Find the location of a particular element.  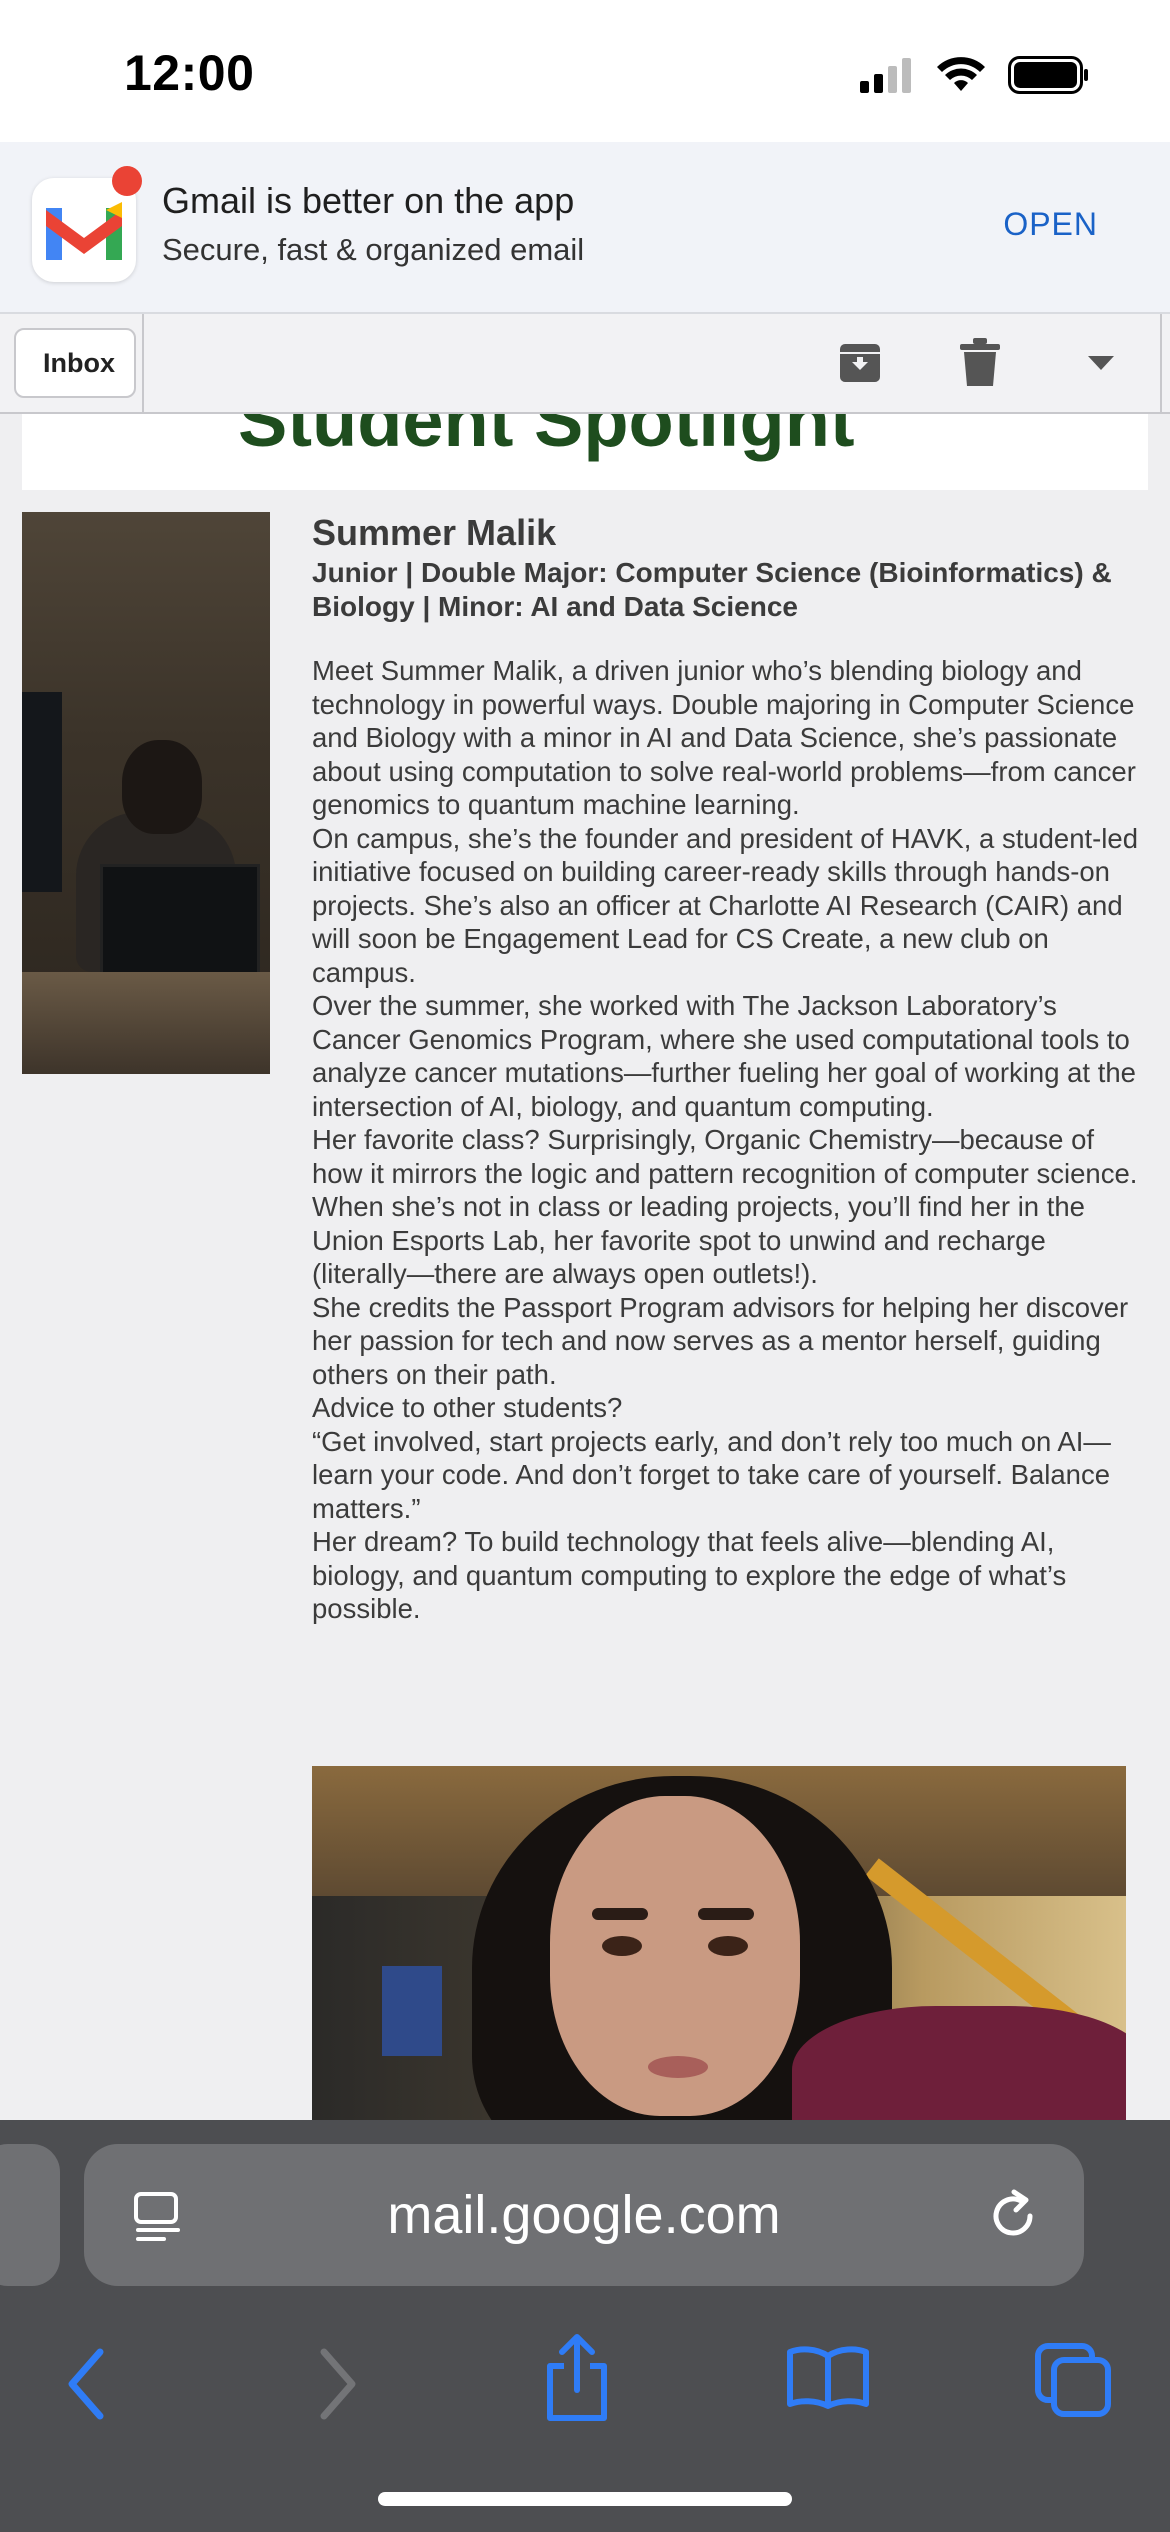

tabs-icon is located at coordinates (1074, 2380).